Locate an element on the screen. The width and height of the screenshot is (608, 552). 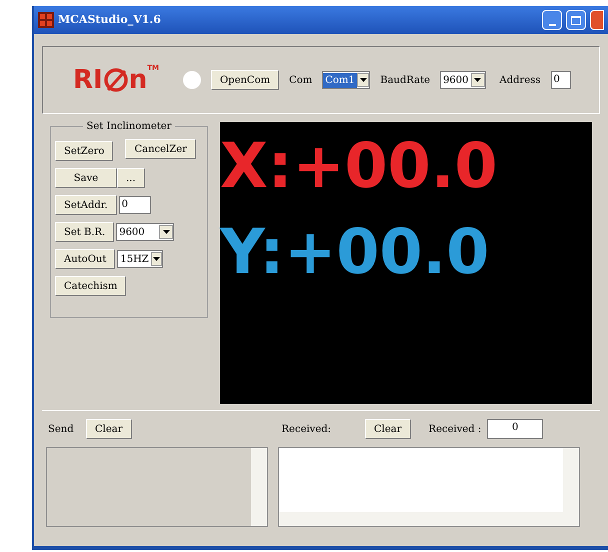
catechism-button: Catechism is located at coordinates (90, 286).